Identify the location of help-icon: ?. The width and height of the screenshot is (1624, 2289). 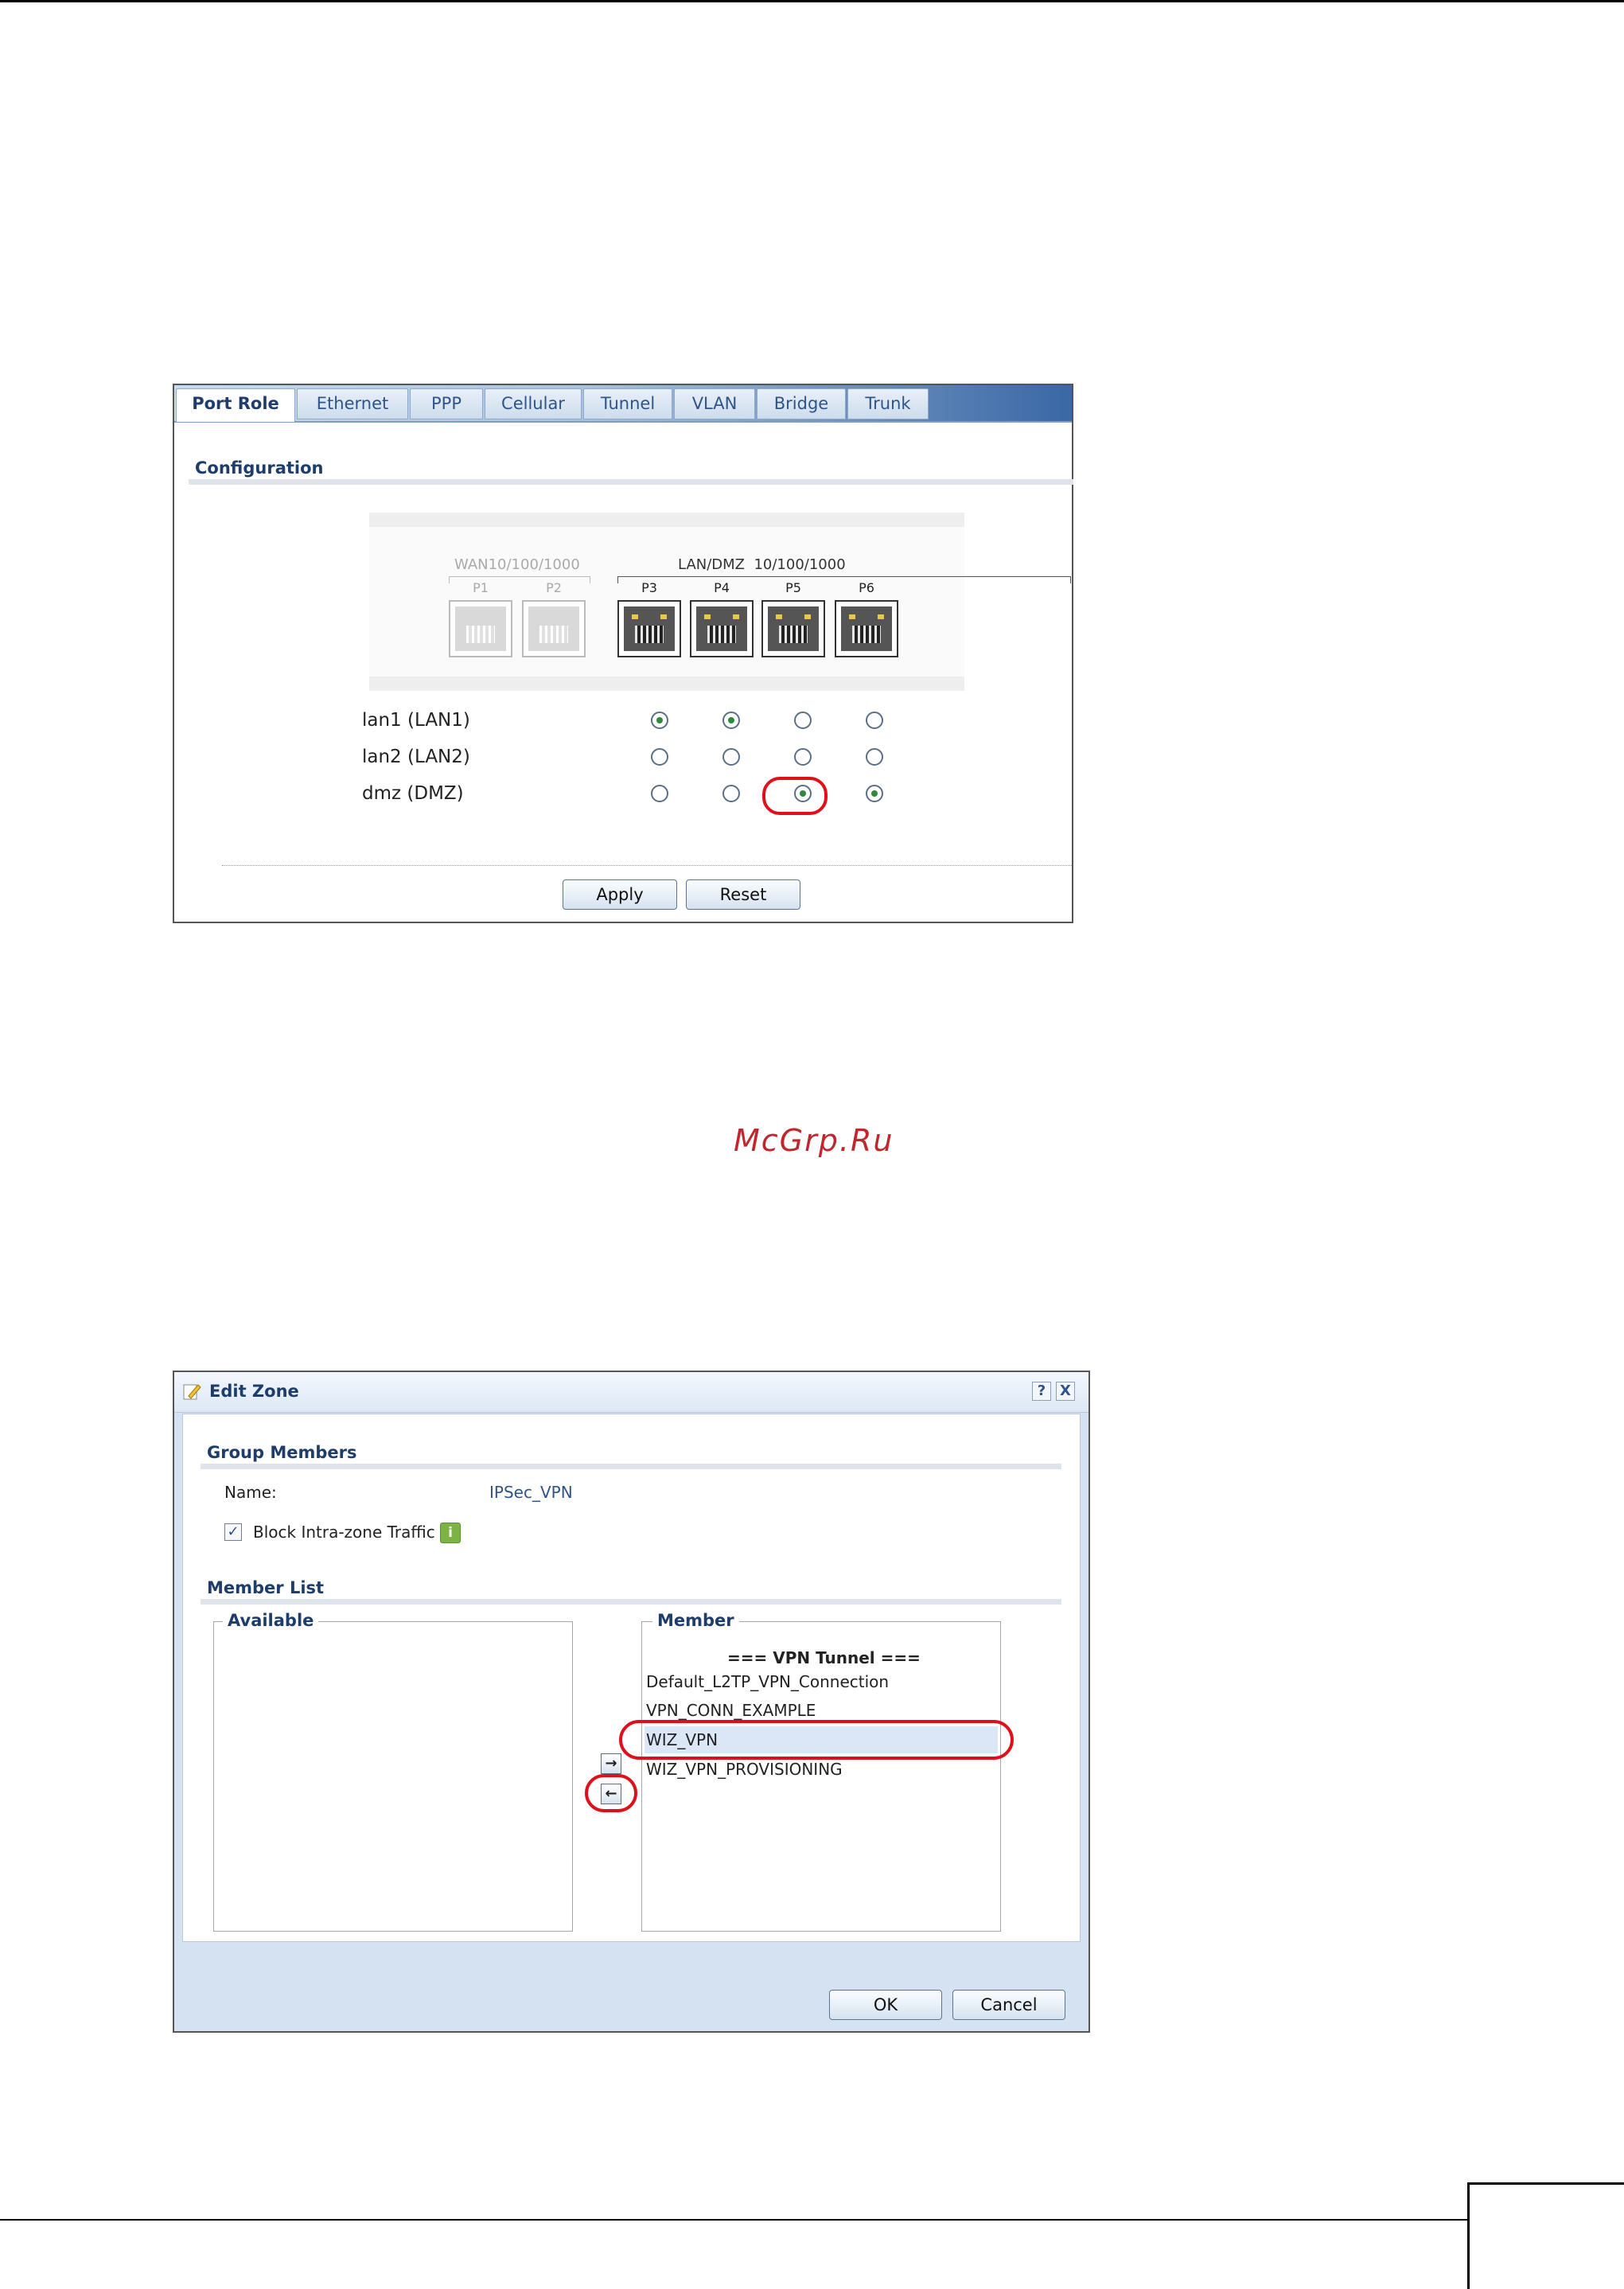
(1041, 1391).